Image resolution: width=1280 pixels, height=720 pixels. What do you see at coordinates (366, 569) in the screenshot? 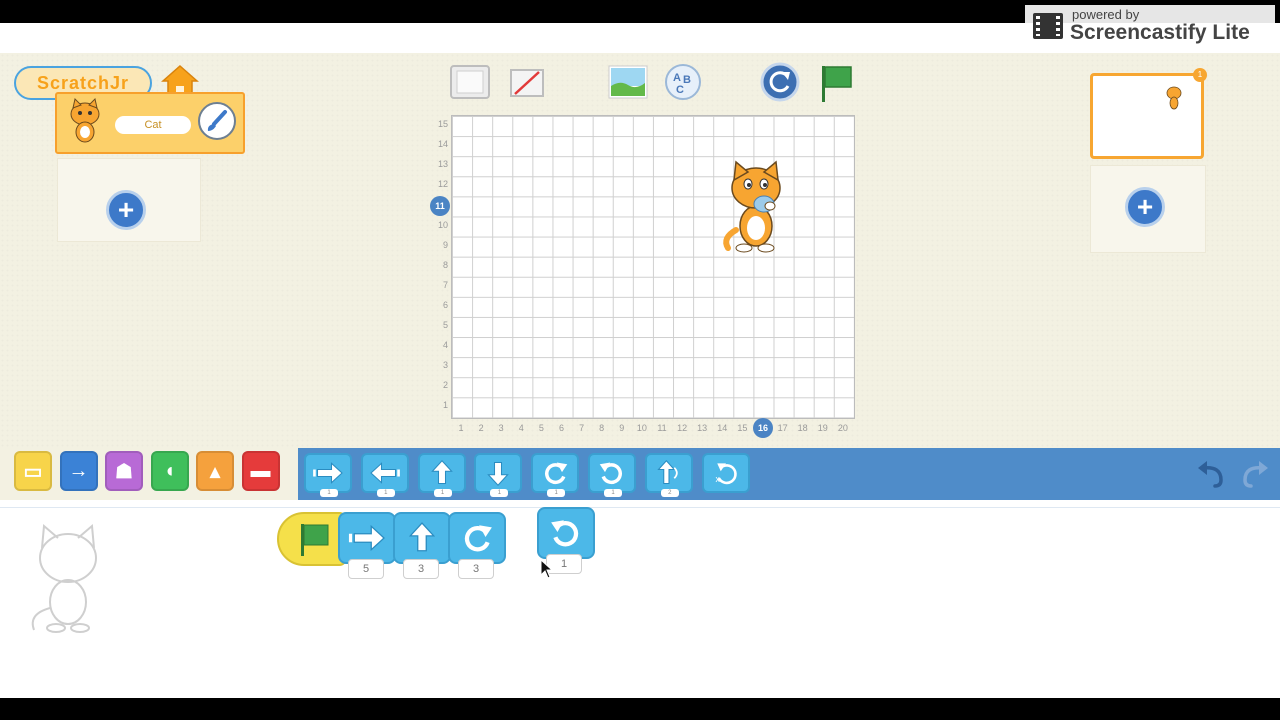
I see `script-block-number-field: 5` at bounding box center [366, 569].